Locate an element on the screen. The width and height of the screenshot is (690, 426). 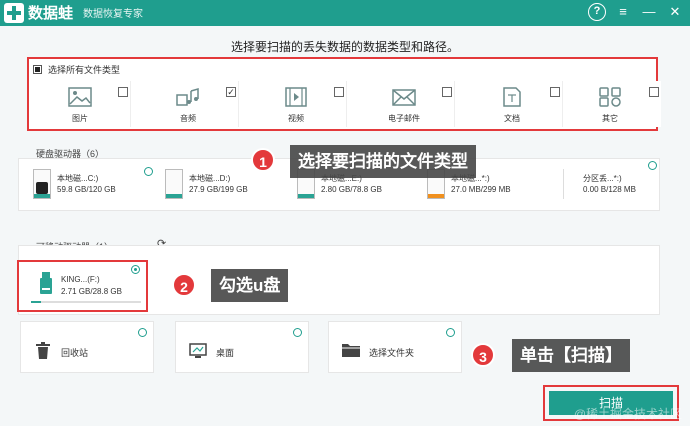
drive-size: 2.80 GB/78.8 GB is located at coordinates (351, 189).